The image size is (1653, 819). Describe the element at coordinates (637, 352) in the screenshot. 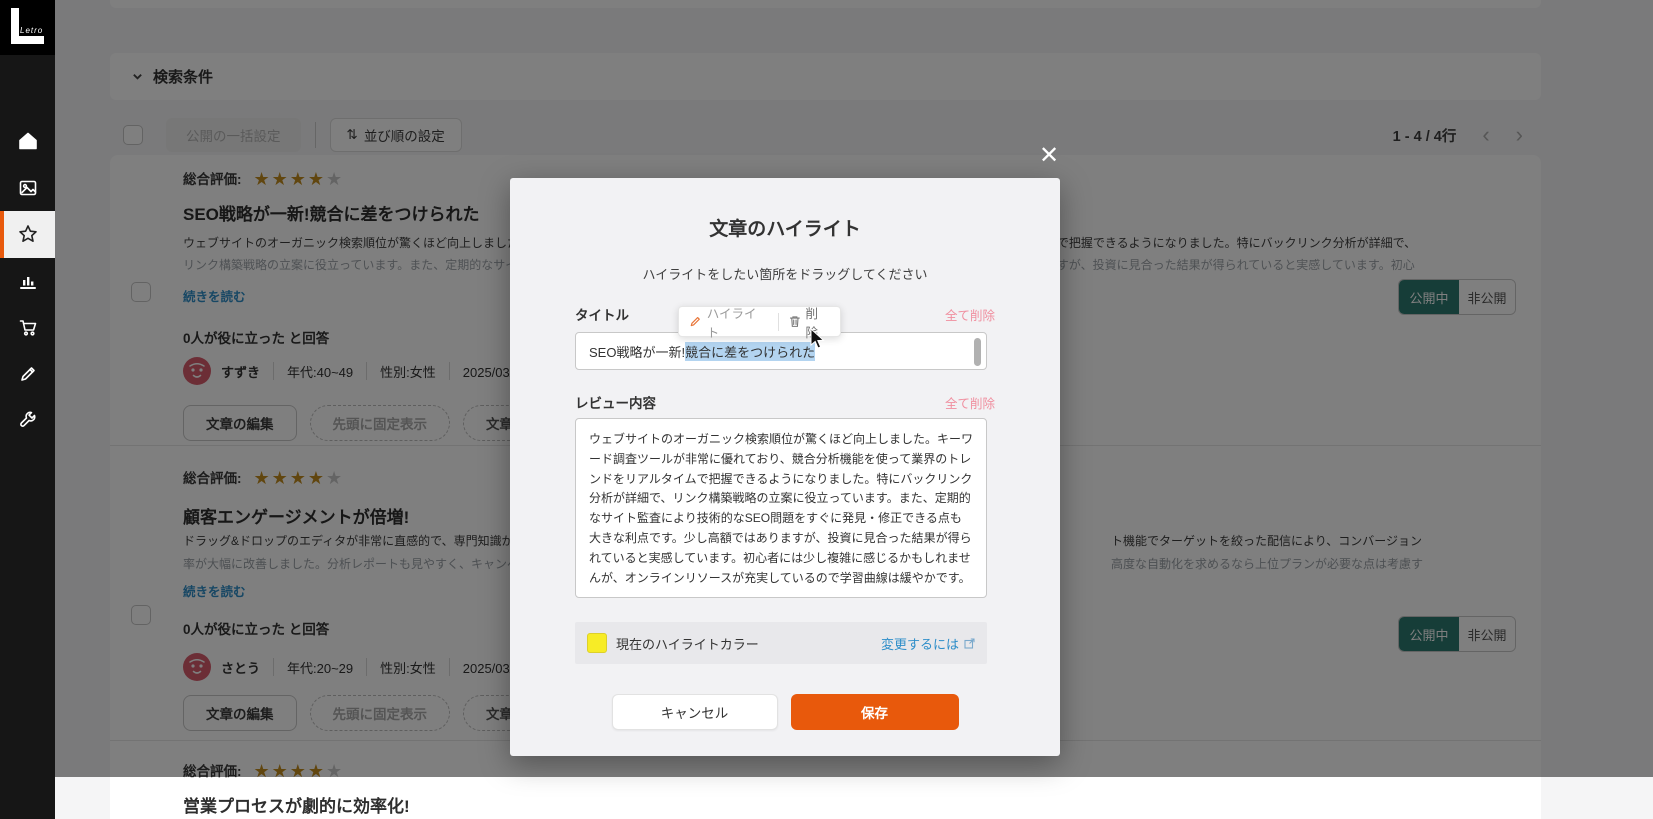

I see `title-field-text: SEO戦略が一新!` at that location.